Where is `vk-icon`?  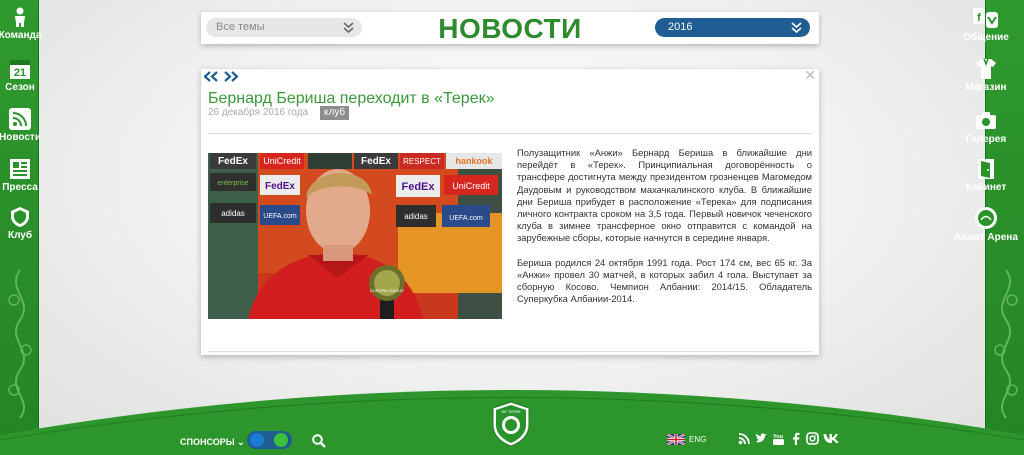
vk-icon is located at coordinates (831, 438).